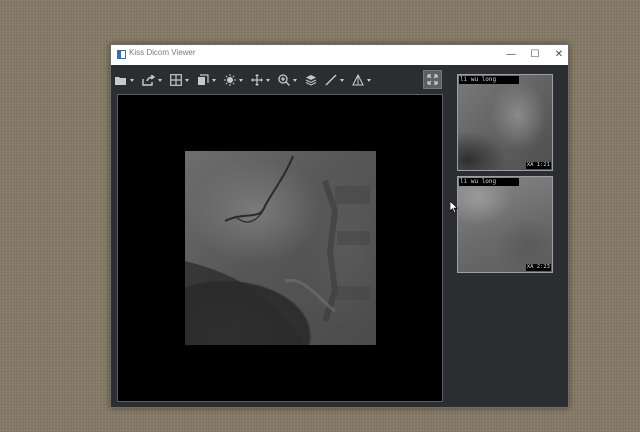 This screenshot has height=432, width=640. What do you see at coordinates (511, 55) in the screenshot?
I see `minimize-button: —` at bounding box center [511, 55].